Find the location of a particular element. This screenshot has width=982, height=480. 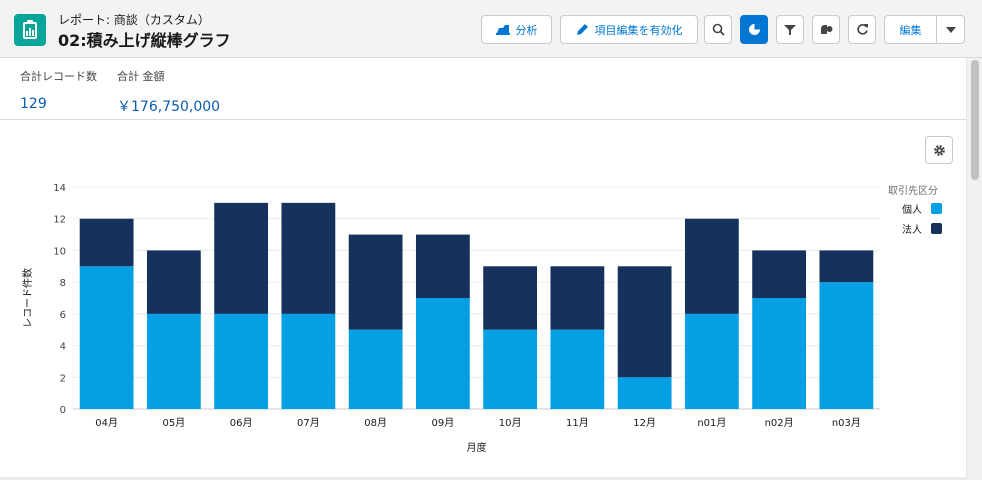

chart-toggle-button is located at coordinates (754, 29).